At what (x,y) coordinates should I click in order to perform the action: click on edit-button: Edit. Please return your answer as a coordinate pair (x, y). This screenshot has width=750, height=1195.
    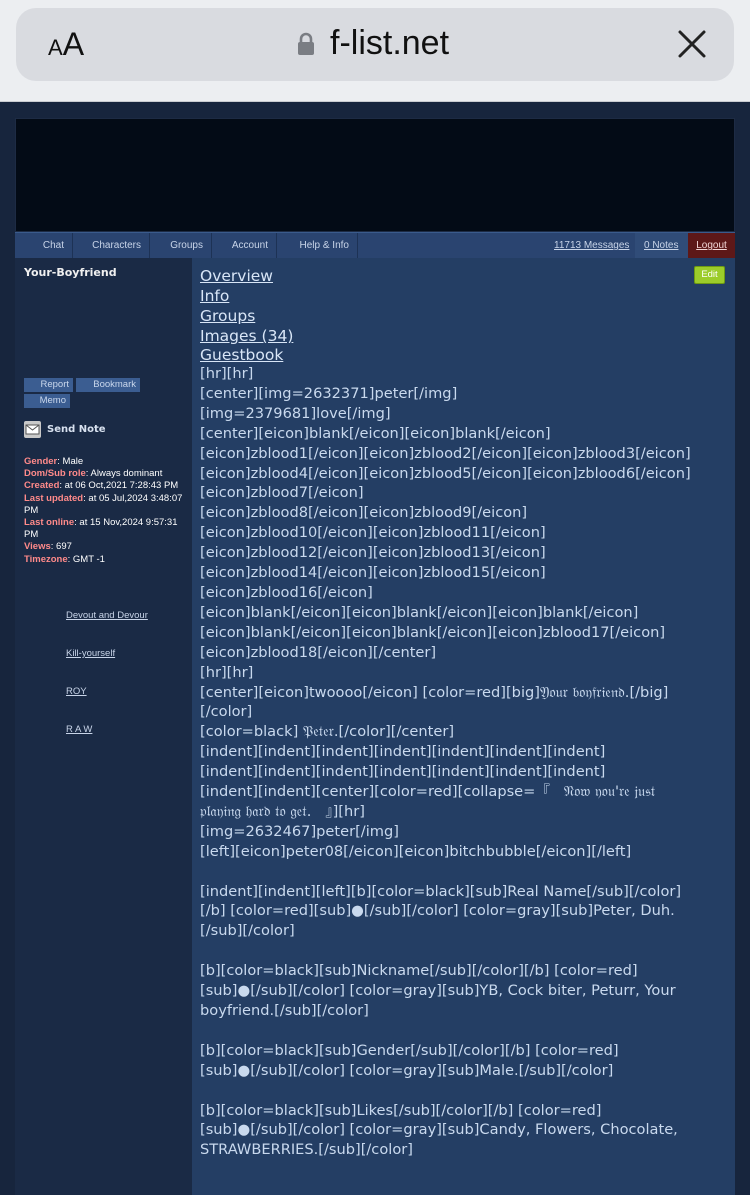
    Looking at the image, I should click on (709, 275).